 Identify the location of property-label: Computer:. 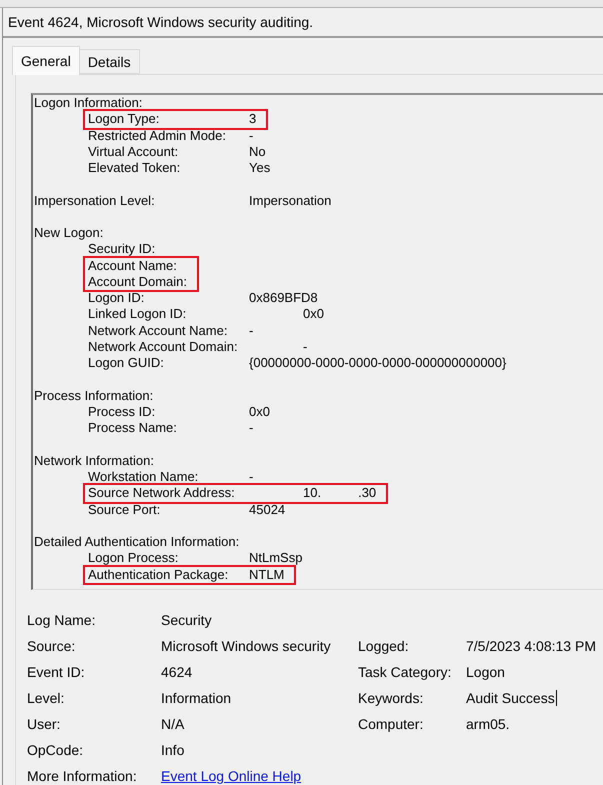
(391, 724).